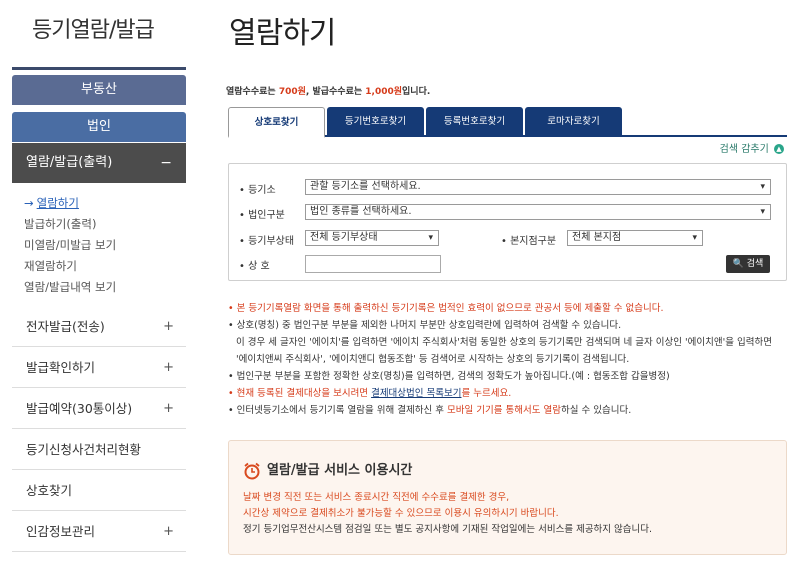  I want to click on submenu-item-issue: 발급하기(출력), so click(70, 224).